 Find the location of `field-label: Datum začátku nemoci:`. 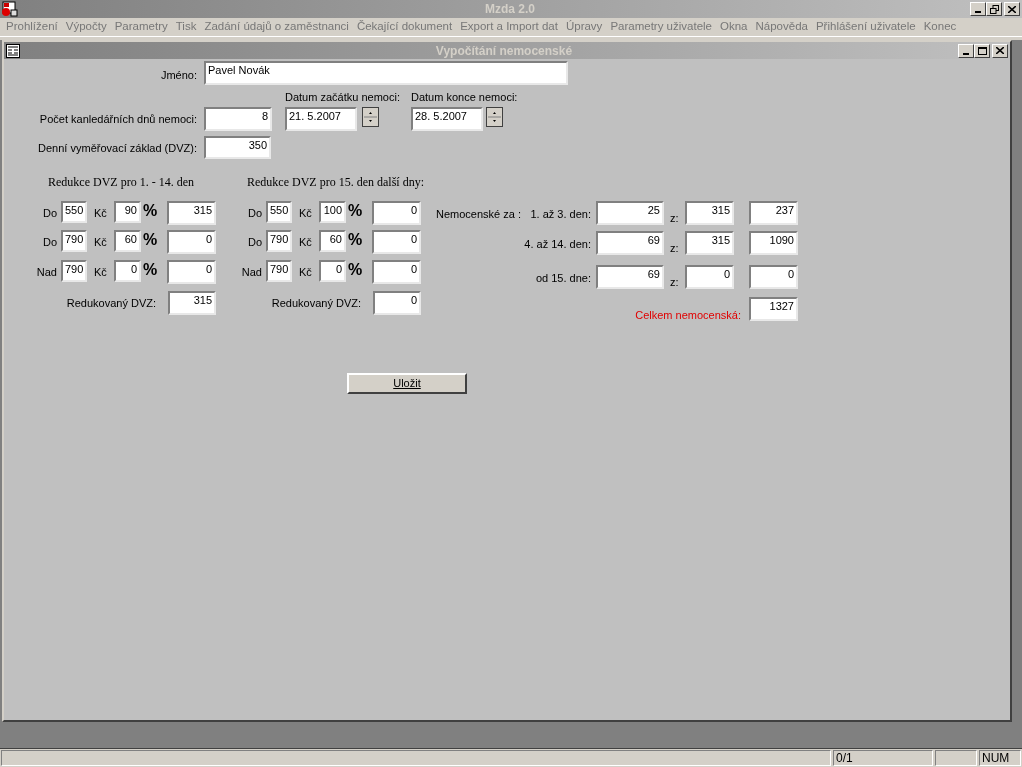

field-label: Datum začátku nemoci: is located at coordinates (342, 97).